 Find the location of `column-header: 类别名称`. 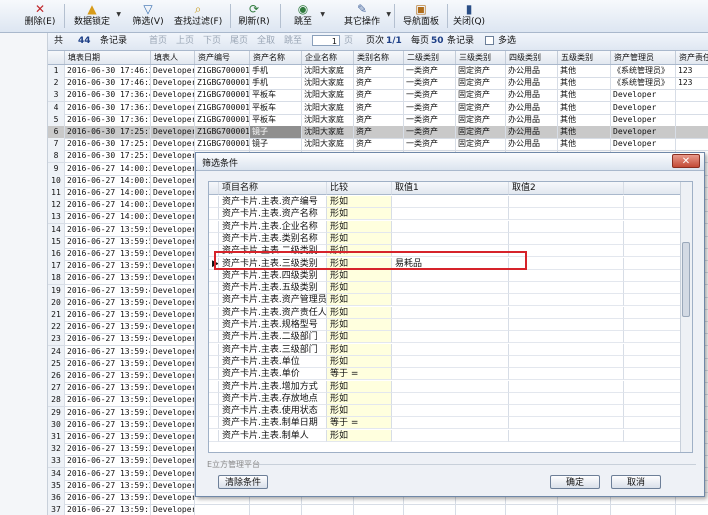

column-header: 类别名称 is located at coordinates (379, 57).